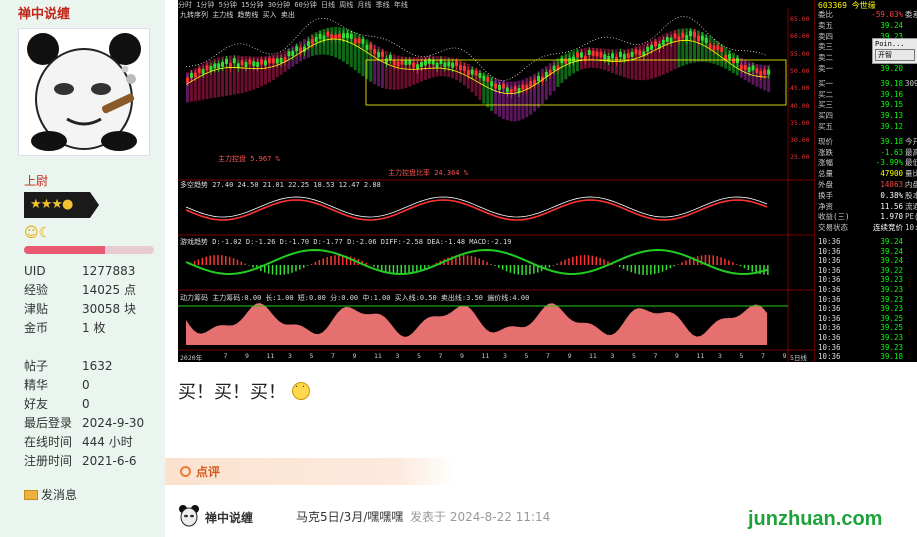 The height and width of the screenshot is (537, 917). What do you see at coordinates (829, 261) in the screenshot?
I see `tick-time: 10:36` at bounding box center [829, 261].